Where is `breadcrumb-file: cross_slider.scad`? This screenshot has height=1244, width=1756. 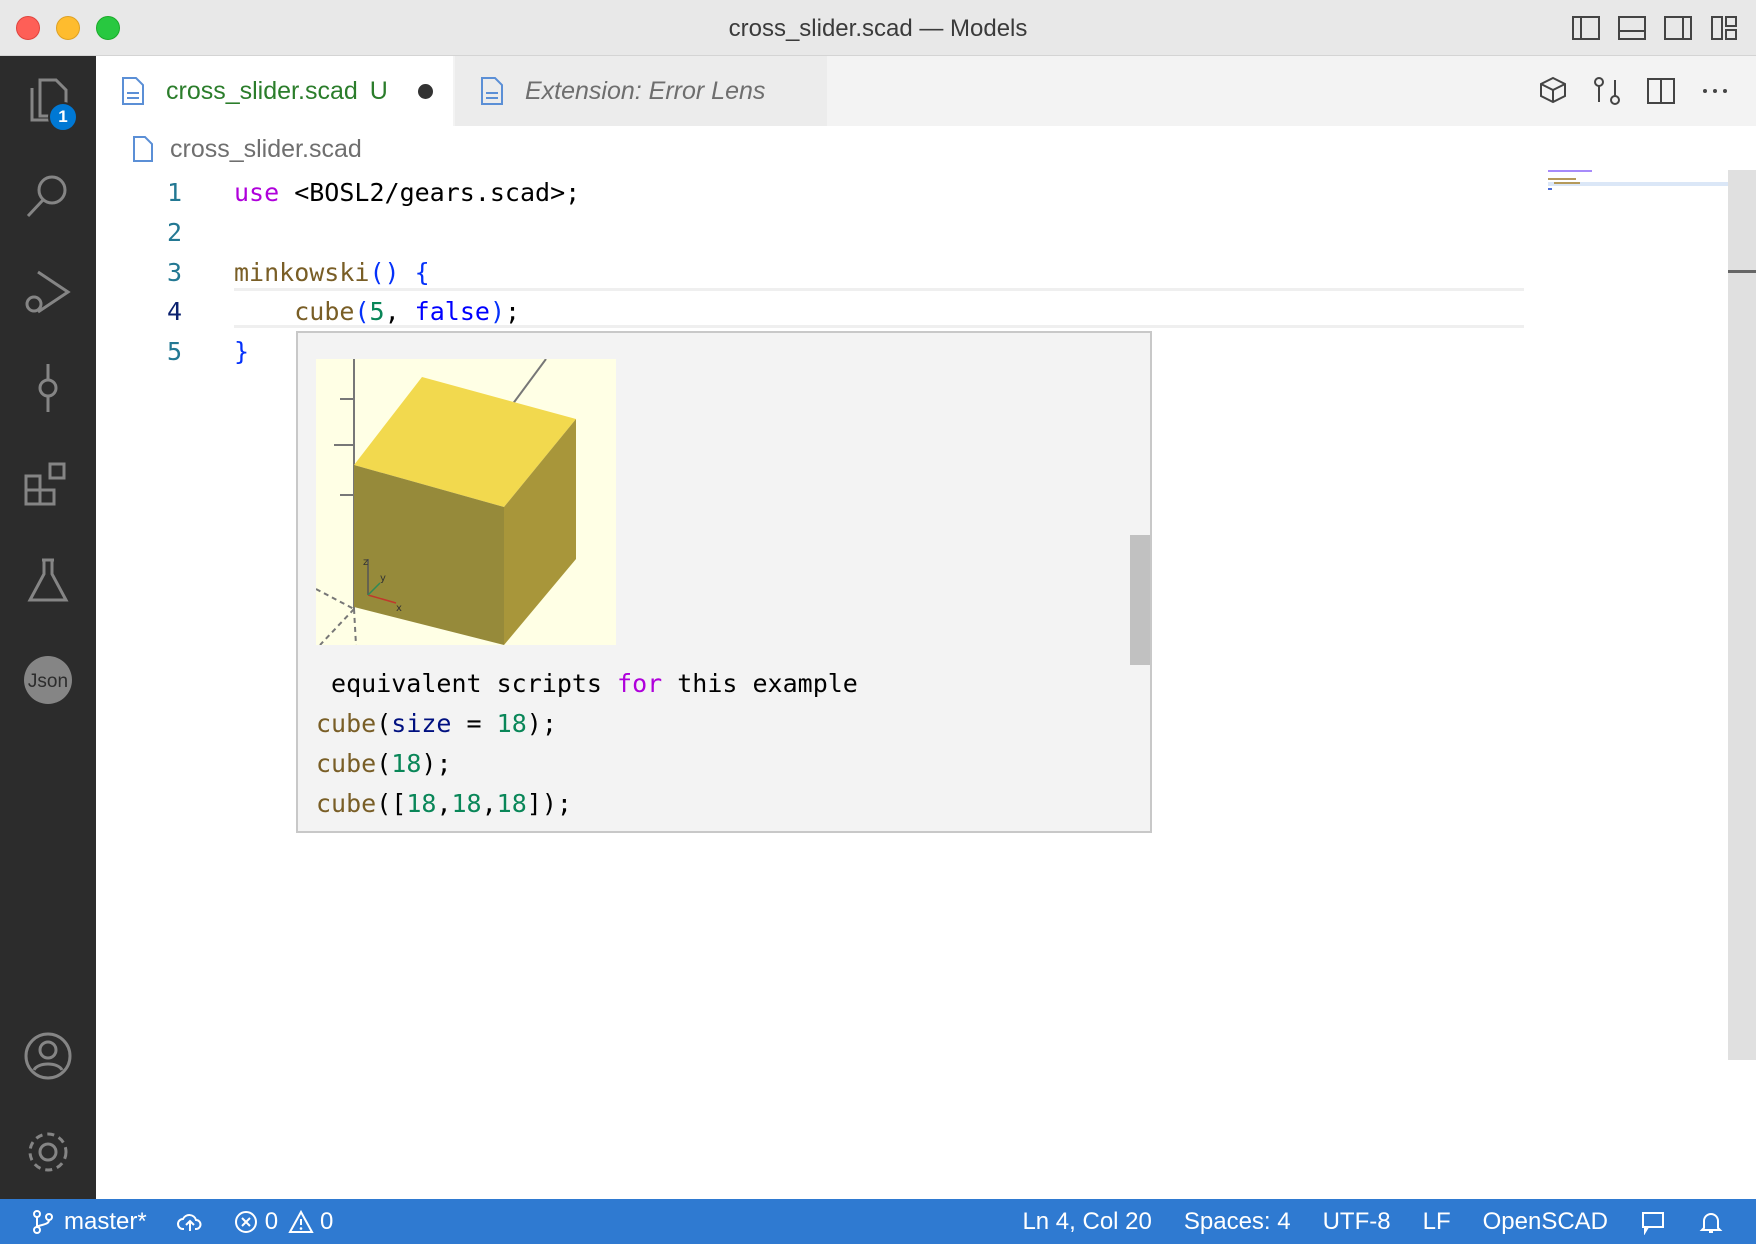 breadcrumb-file: cross_slider.scad is located at coordinates (266, 149).